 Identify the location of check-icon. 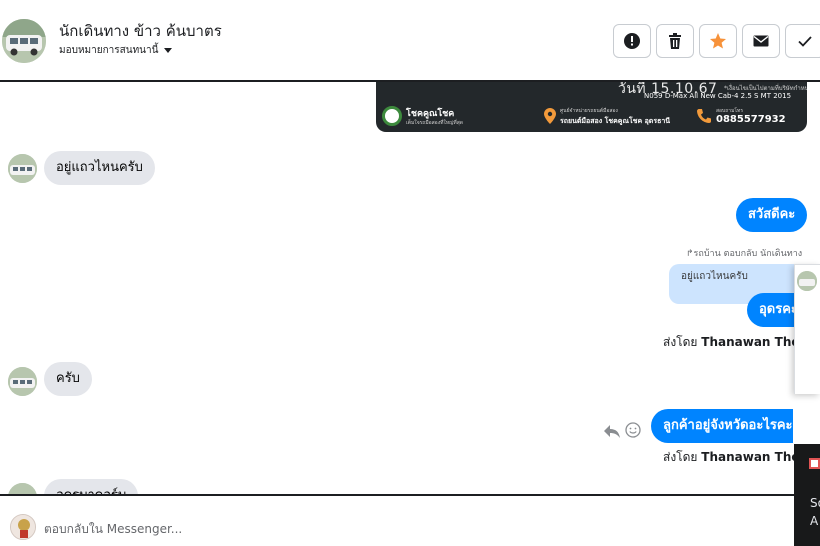
(805, 41).